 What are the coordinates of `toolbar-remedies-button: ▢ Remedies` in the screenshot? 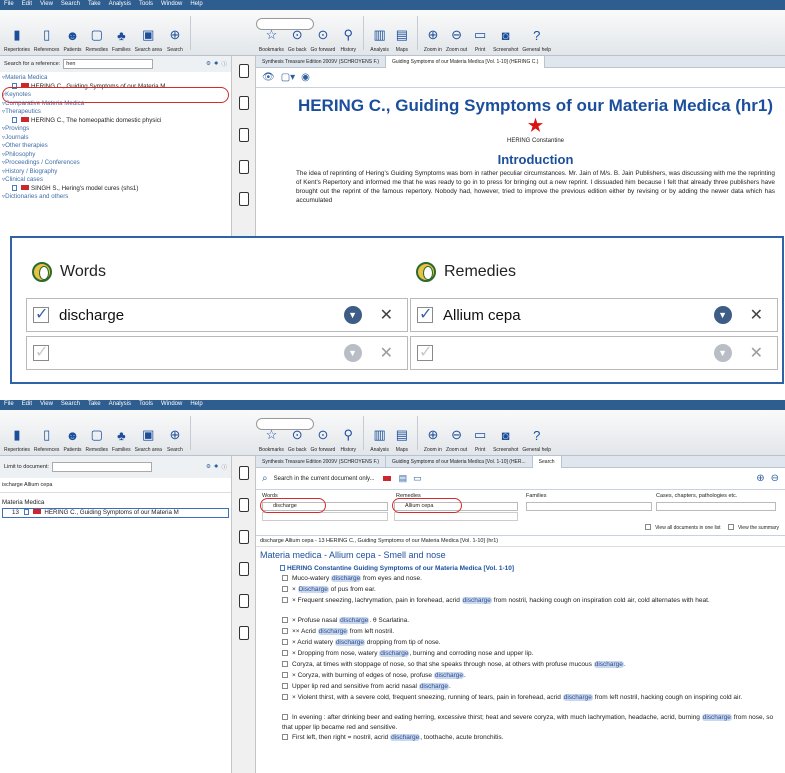 It's located at (97, 433).